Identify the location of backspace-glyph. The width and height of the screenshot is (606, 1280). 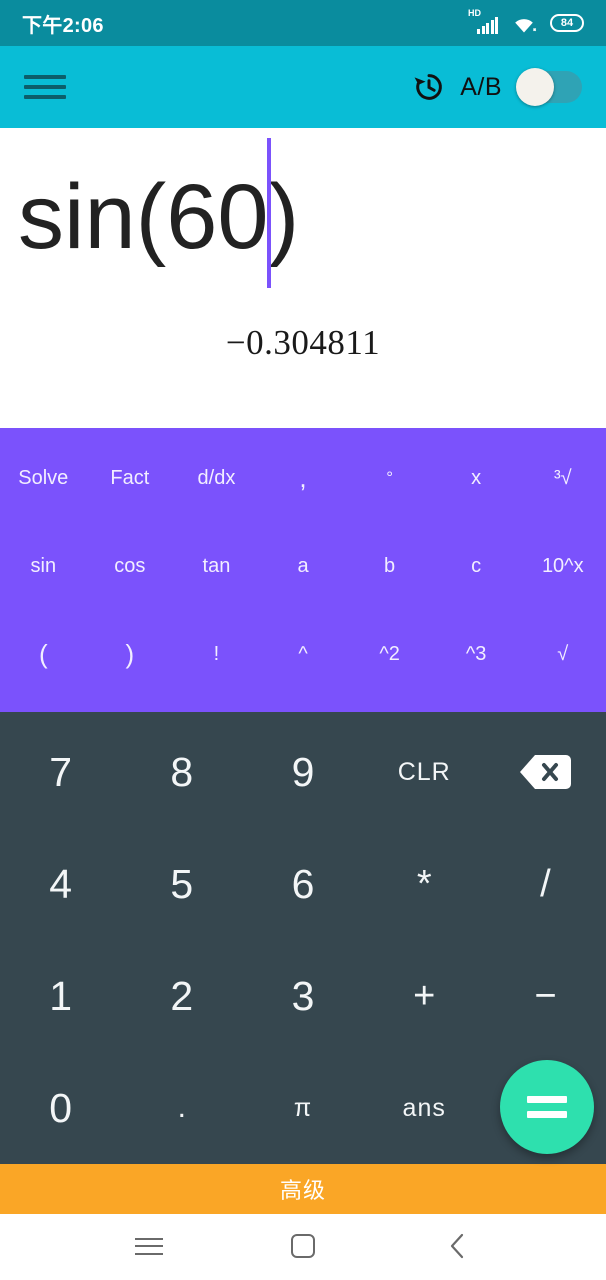
(546, 772).